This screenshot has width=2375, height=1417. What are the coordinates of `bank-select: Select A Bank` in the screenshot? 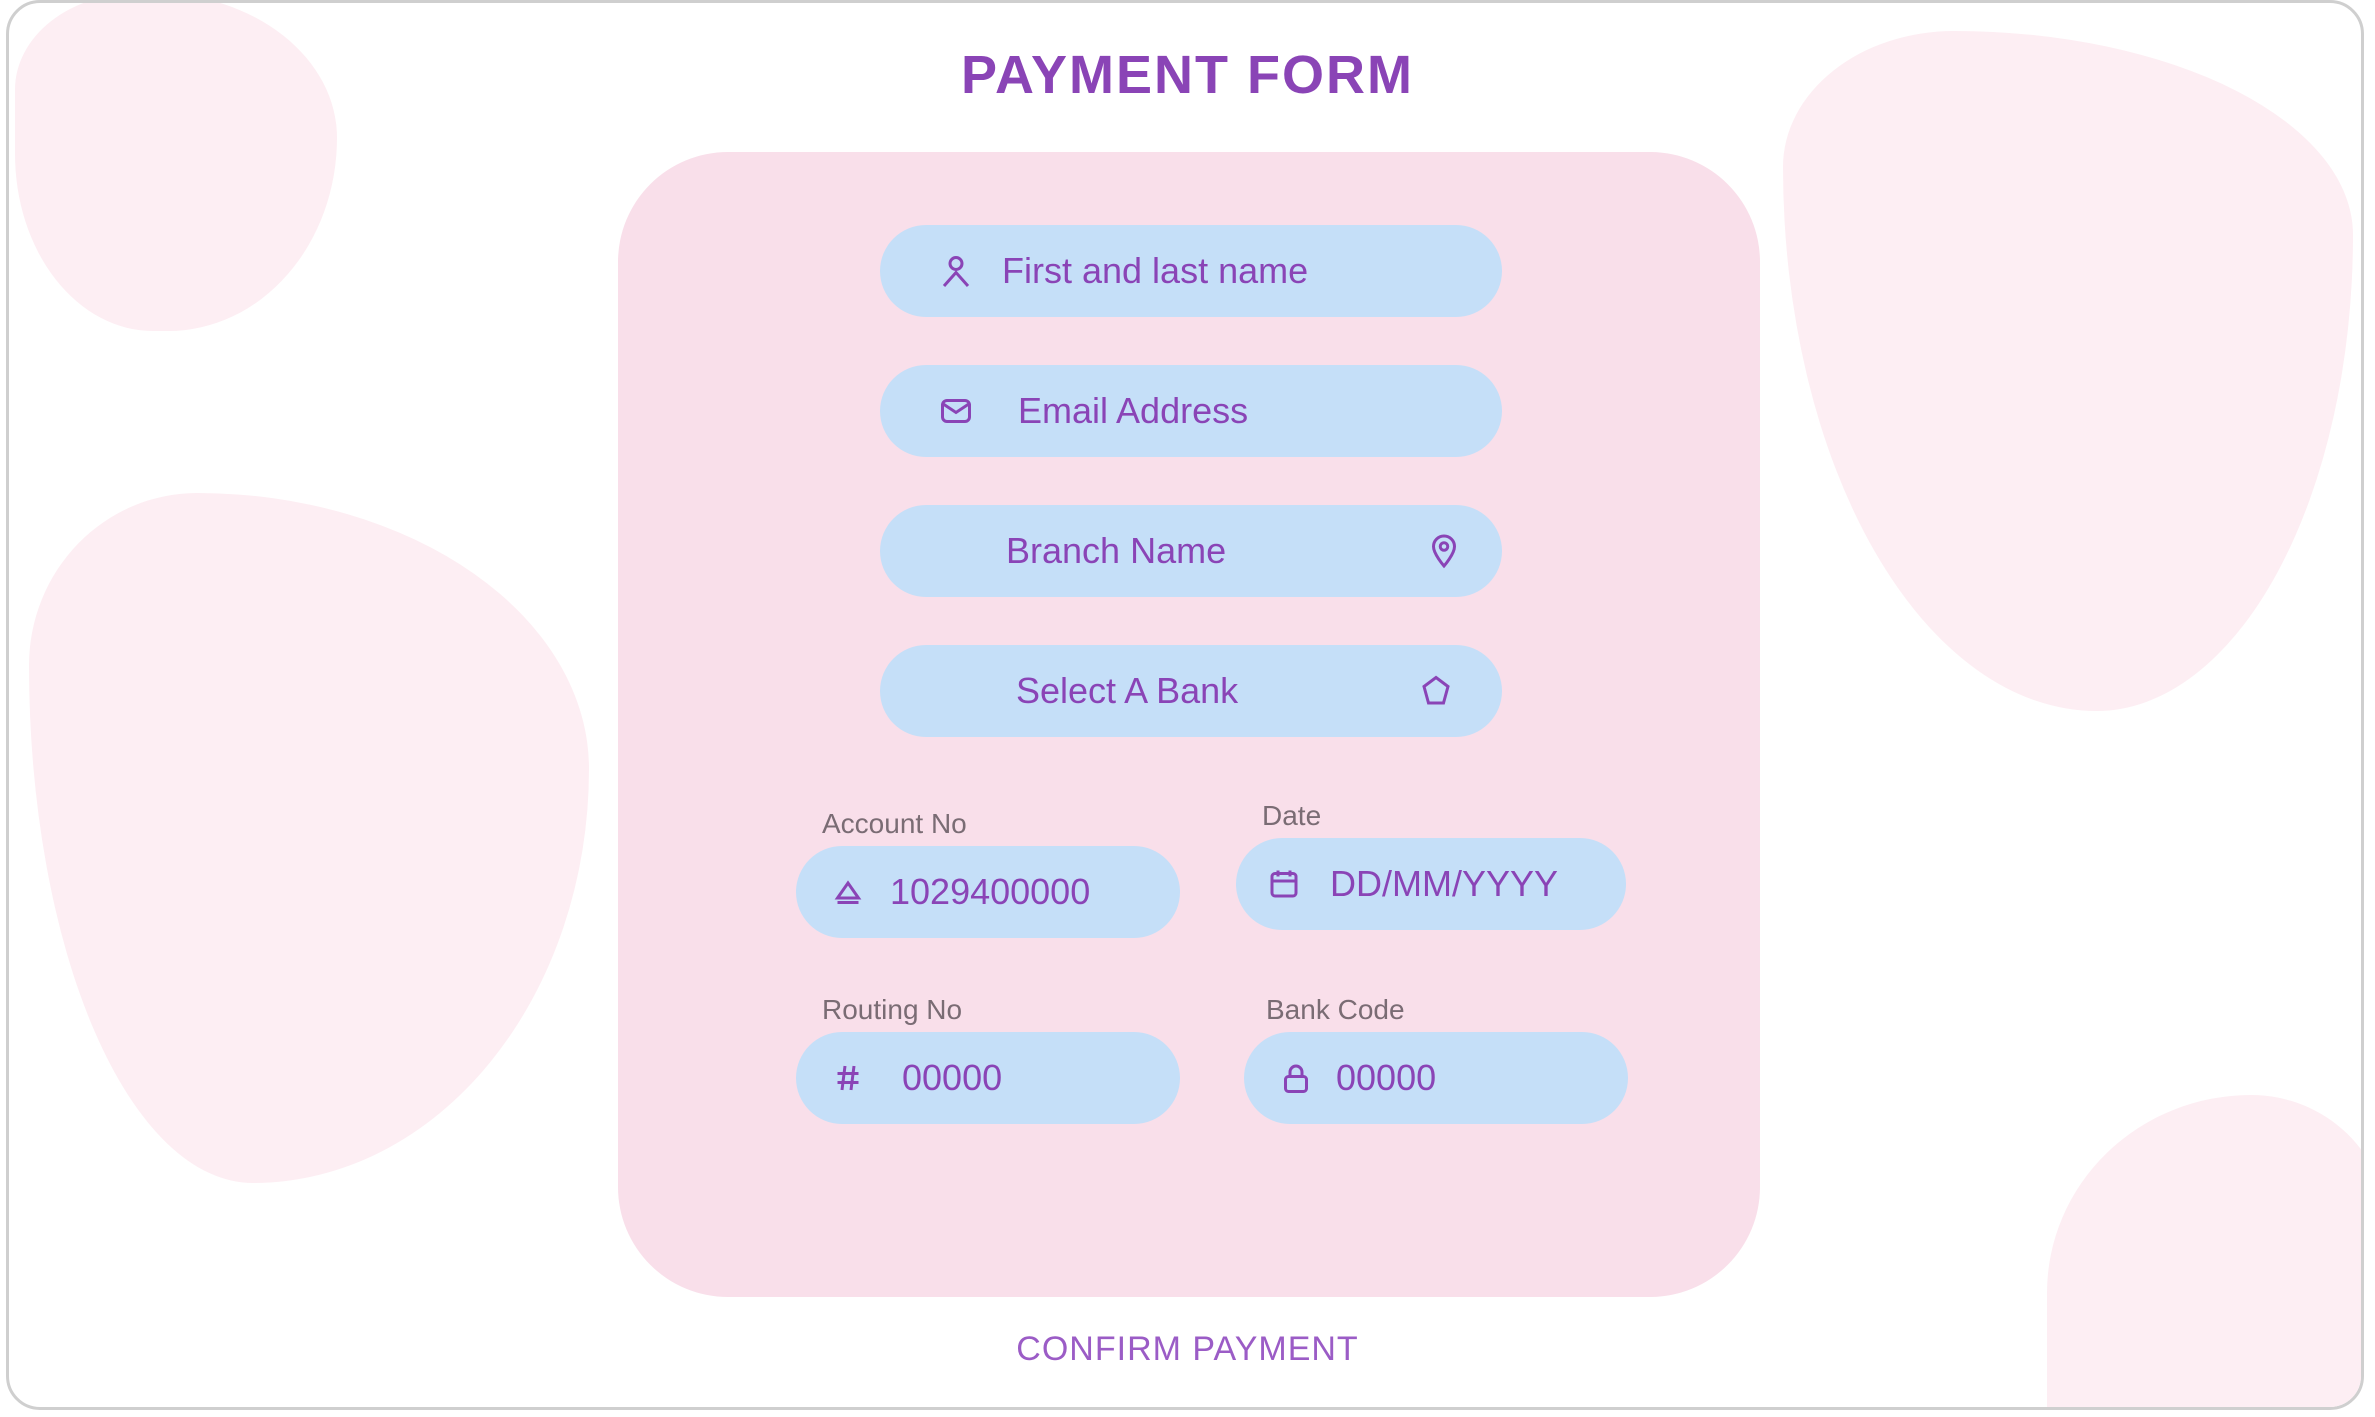 It's located at (1191, 691).